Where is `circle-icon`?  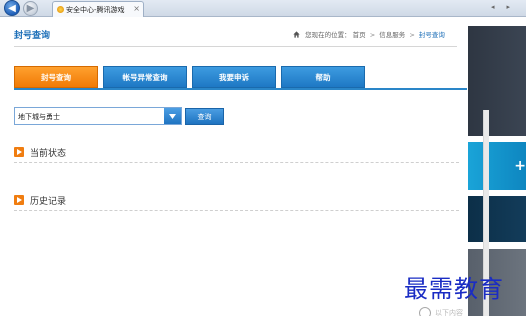 circle-icon is located at coordinates (425, 311).